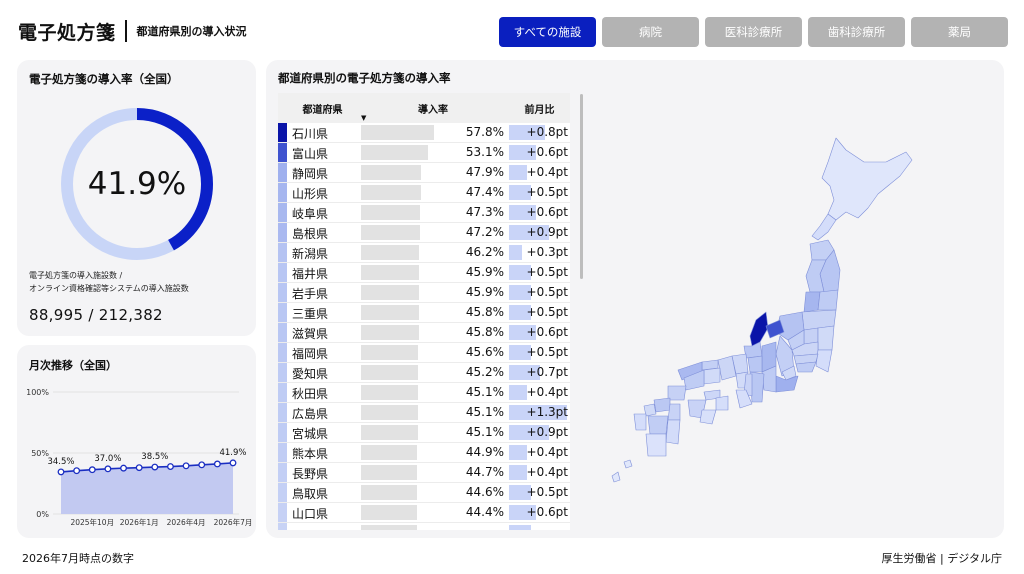 This screenshot has height=574, width=1024. Describe the element at coordinates (424, 526) in the screenshot. I see `table-row` at that location.